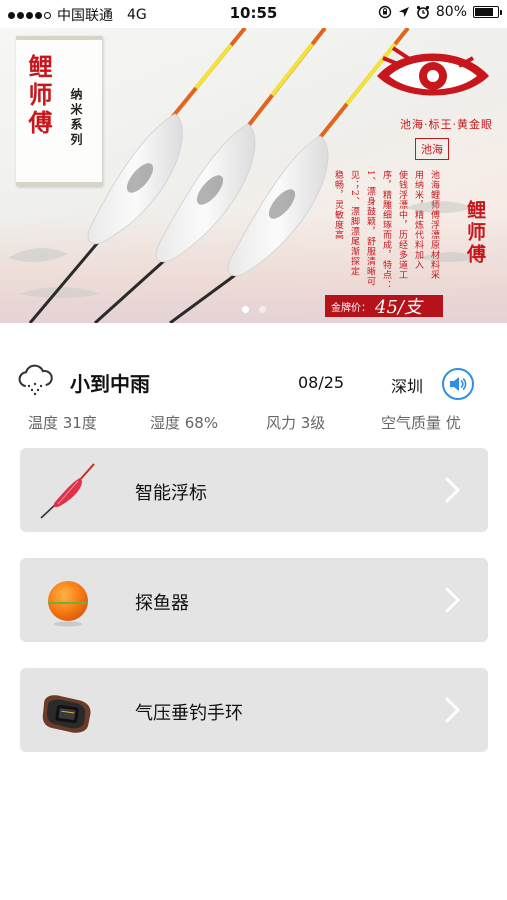 The image size is (507, 900). What do you see at coordinates (407, 385) in the screenshot?
I see `weather-city: 深圳` at bounding box center [407, 385].